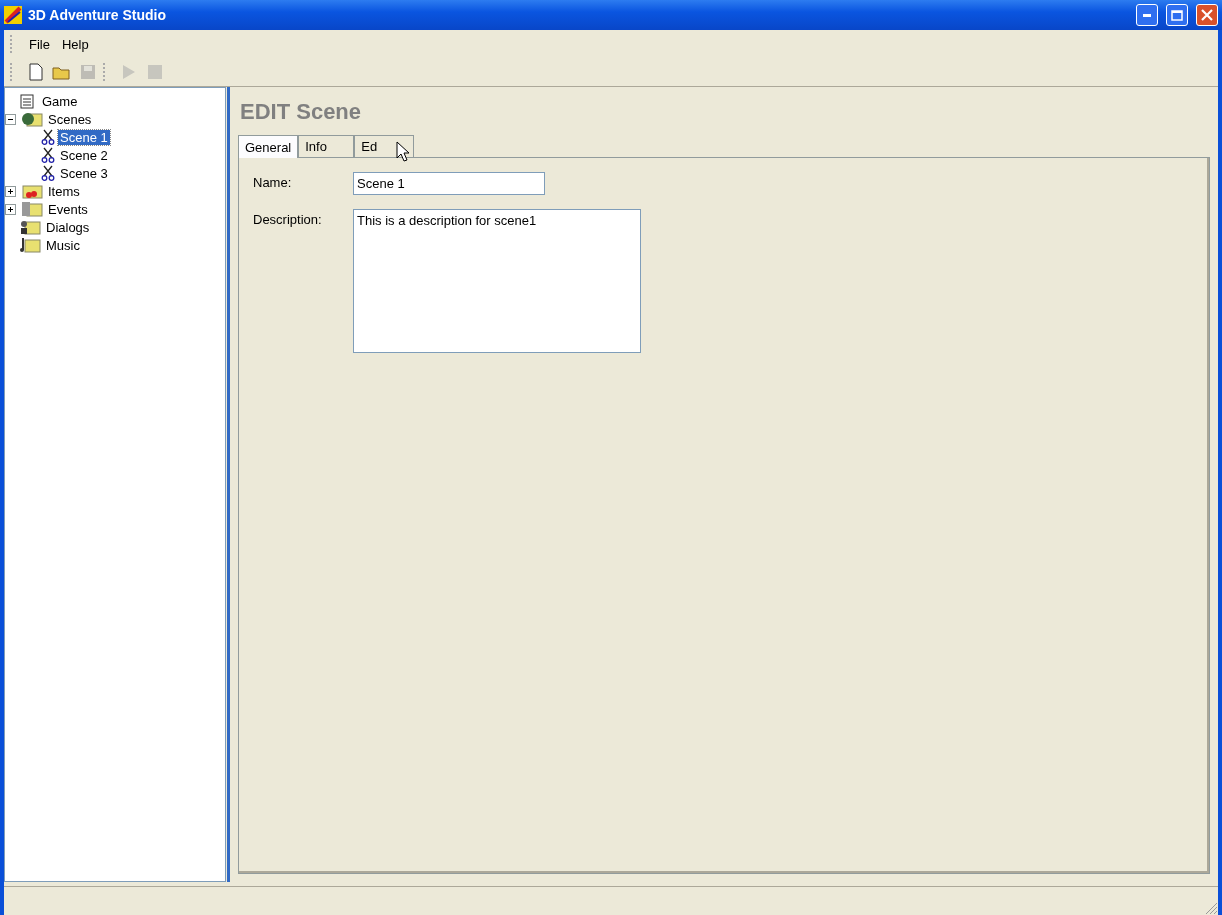  I want to click on tree-item: Music, so click(63, 245).